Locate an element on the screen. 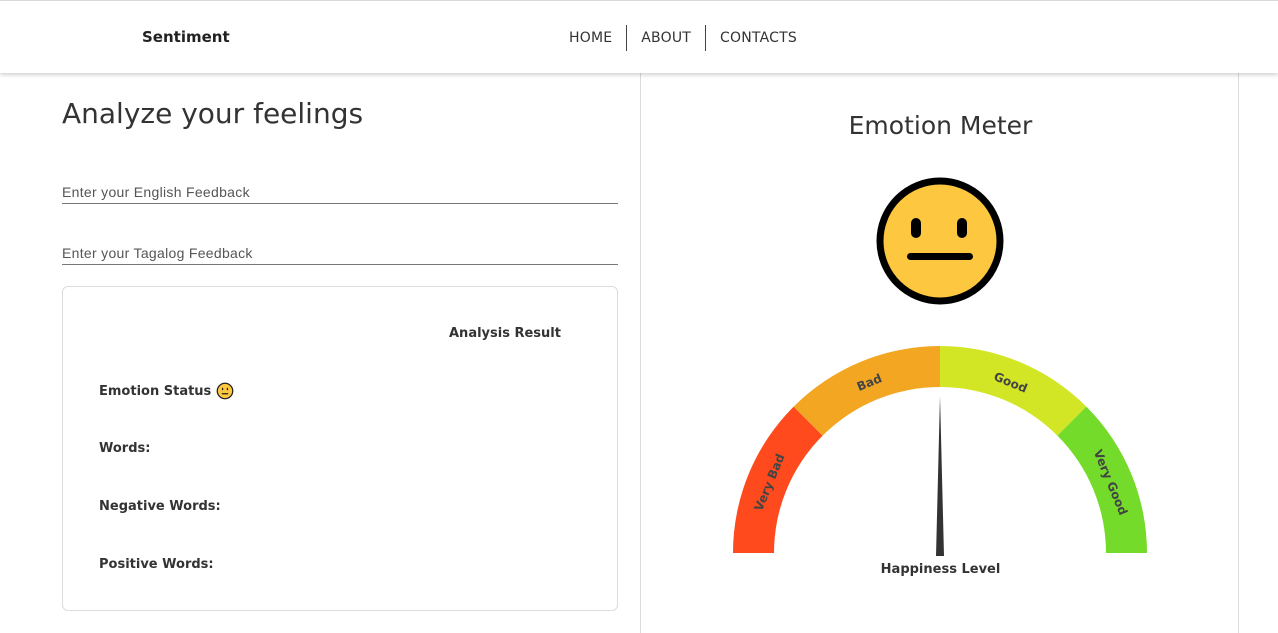  emotion-status-row: Emotion Status is located at coordinates (166, 391).